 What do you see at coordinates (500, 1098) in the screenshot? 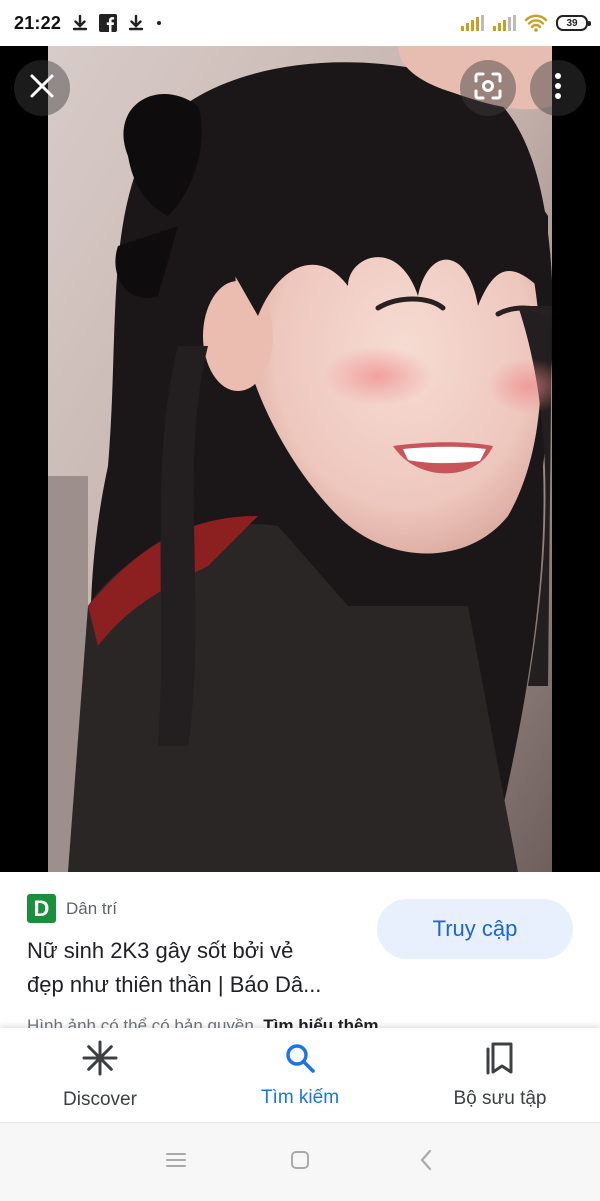
I see `nav-label: Bộ sưu tập` at bounding box center [500, 1098].